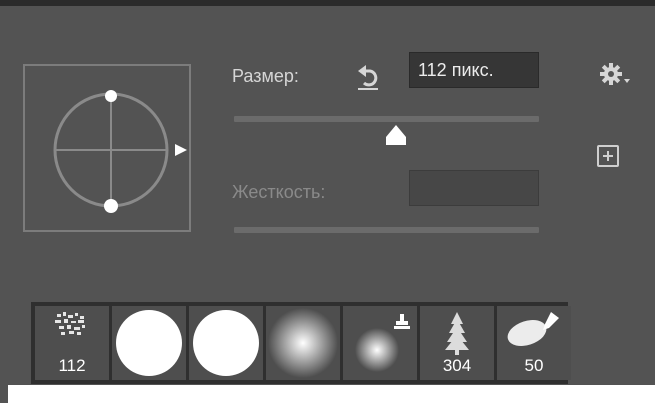 The height and width of the screenshot is (403, 655). I want to click on add-preset-icon, so click(608, 156).